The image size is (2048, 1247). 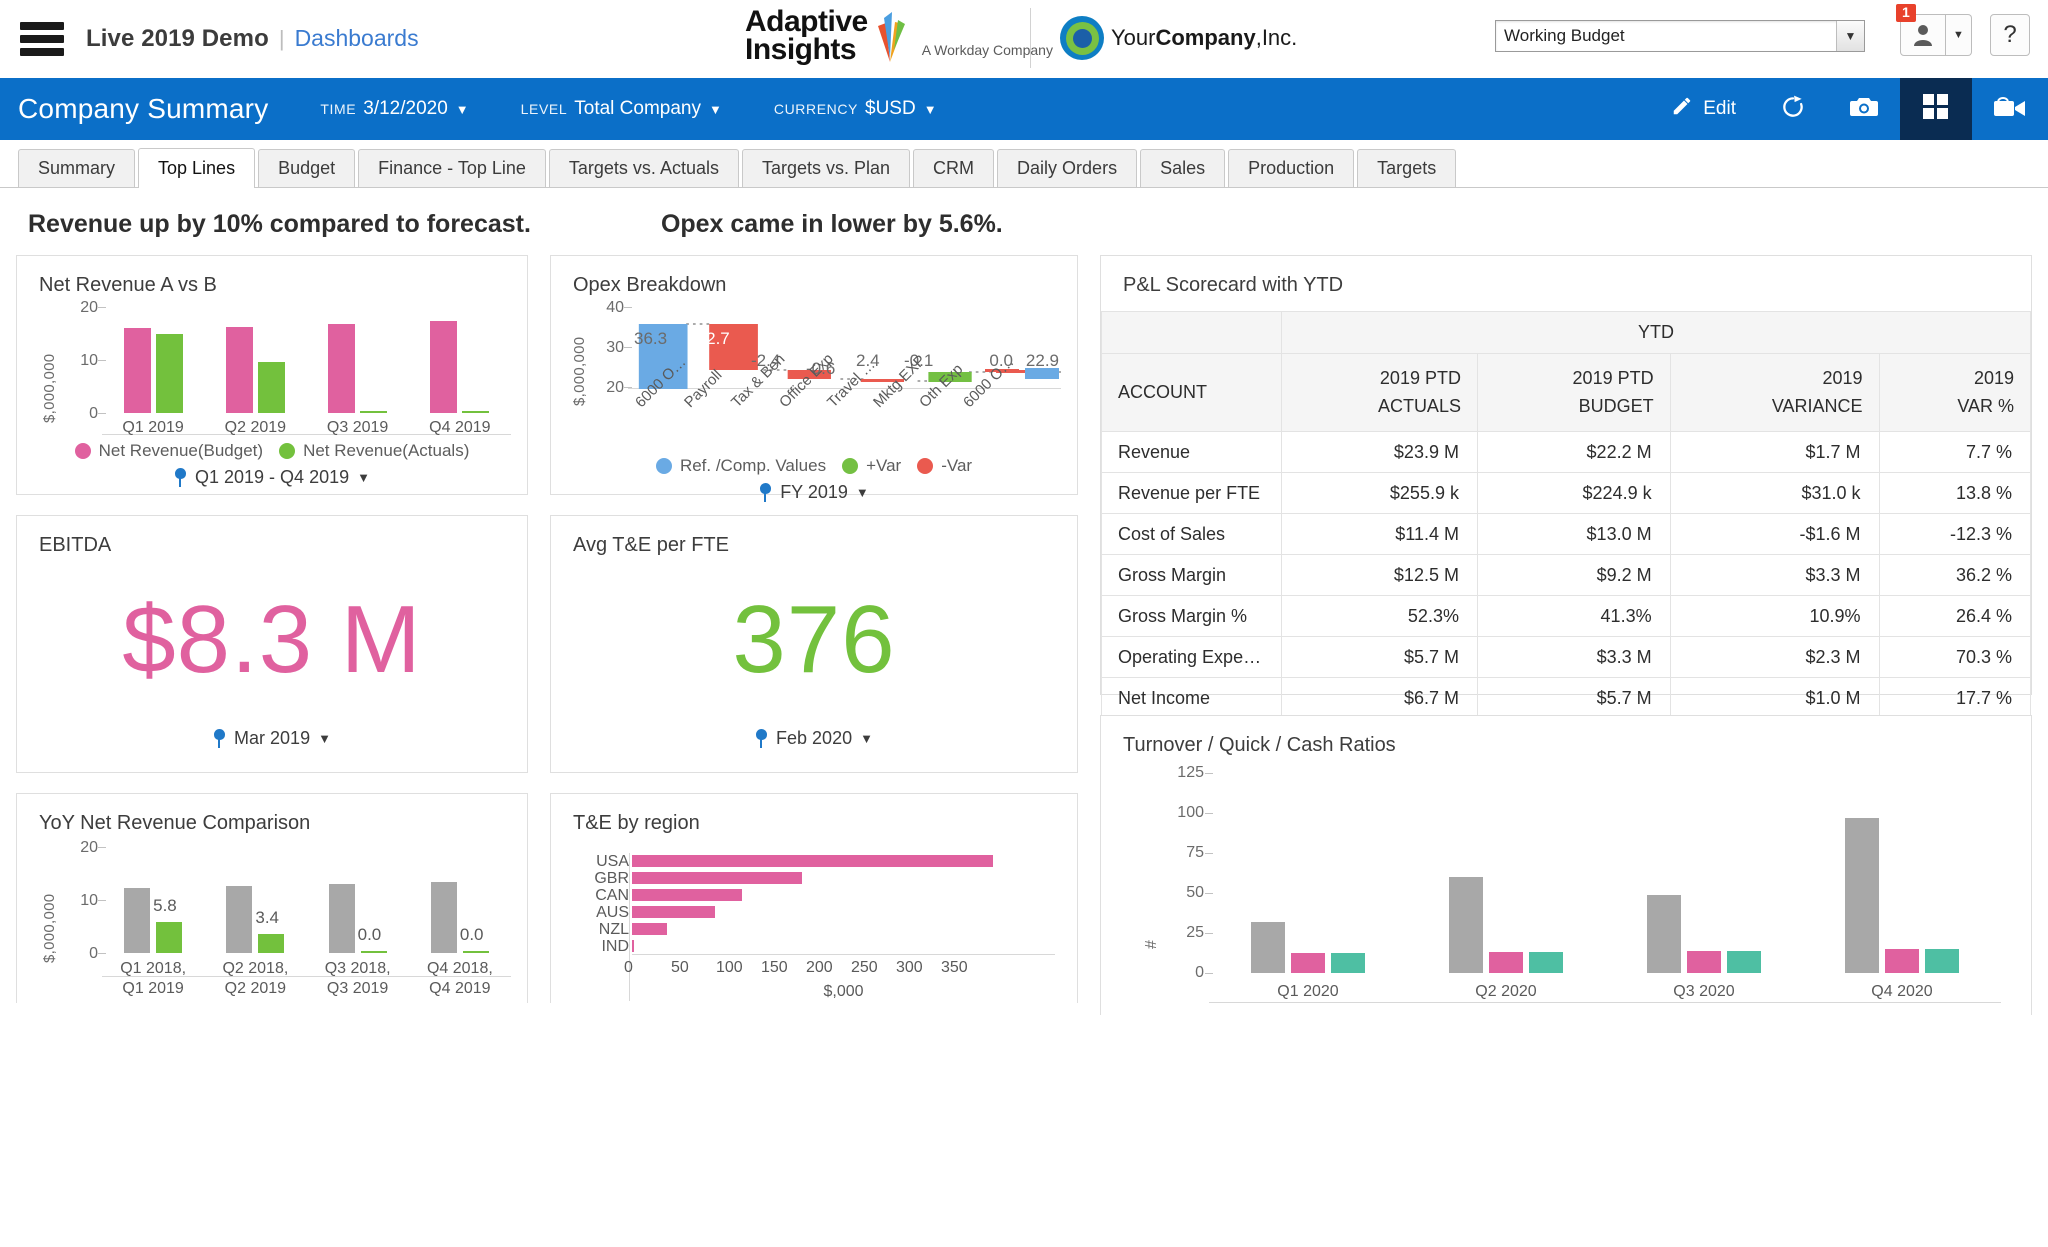 What do you see at coordinates (687, 895) in the screenshot?
I see `bar-can` at bounding box center [687, 895].